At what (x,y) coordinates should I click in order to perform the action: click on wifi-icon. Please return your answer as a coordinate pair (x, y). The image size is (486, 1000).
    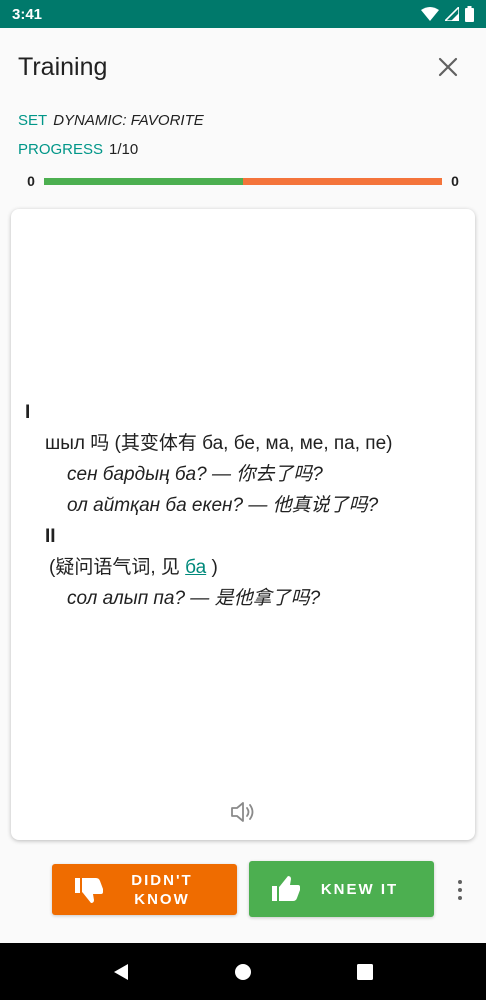
    Looking at the image, I should click on (430, 14).